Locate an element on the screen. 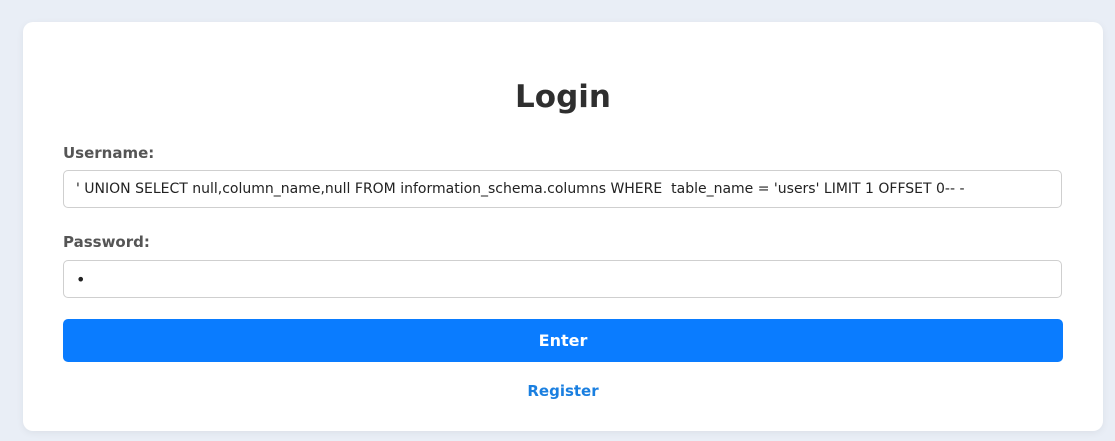 This screenshot has width=1115, height=441. register-link: Register is located at coordinates (563, 391).